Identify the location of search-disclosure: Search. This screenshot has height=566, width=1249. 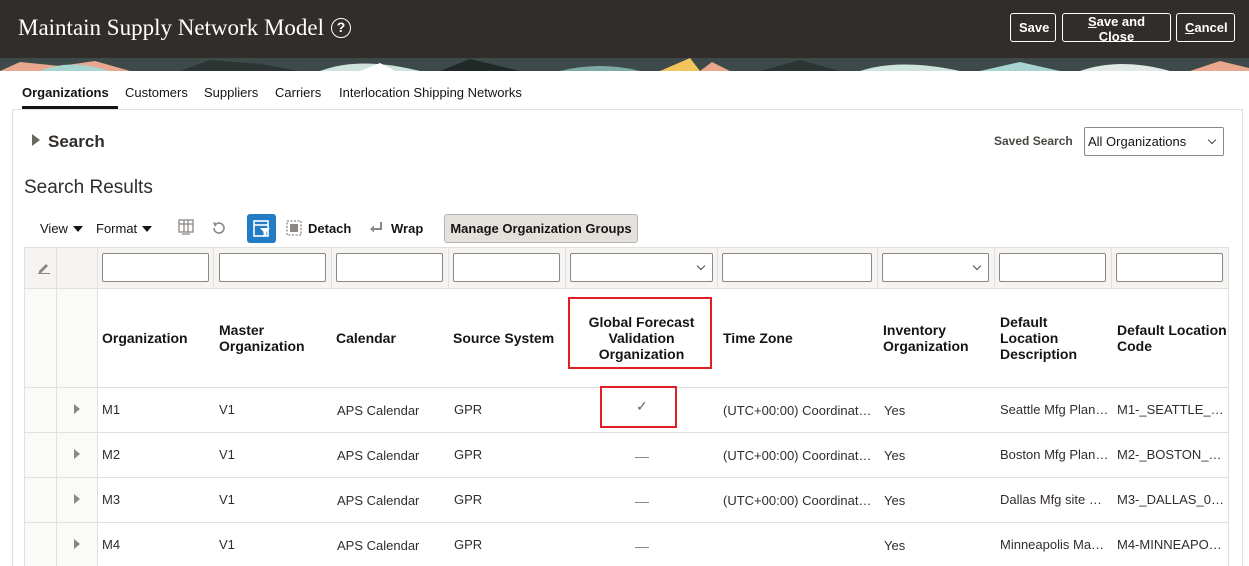
(68, 142).